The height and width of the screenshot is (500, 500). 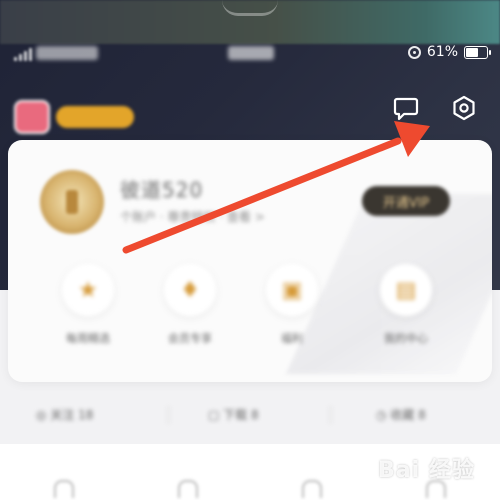 I want to click on stat-downloads: ▢ 下载 8, so click(x=233, y=414).